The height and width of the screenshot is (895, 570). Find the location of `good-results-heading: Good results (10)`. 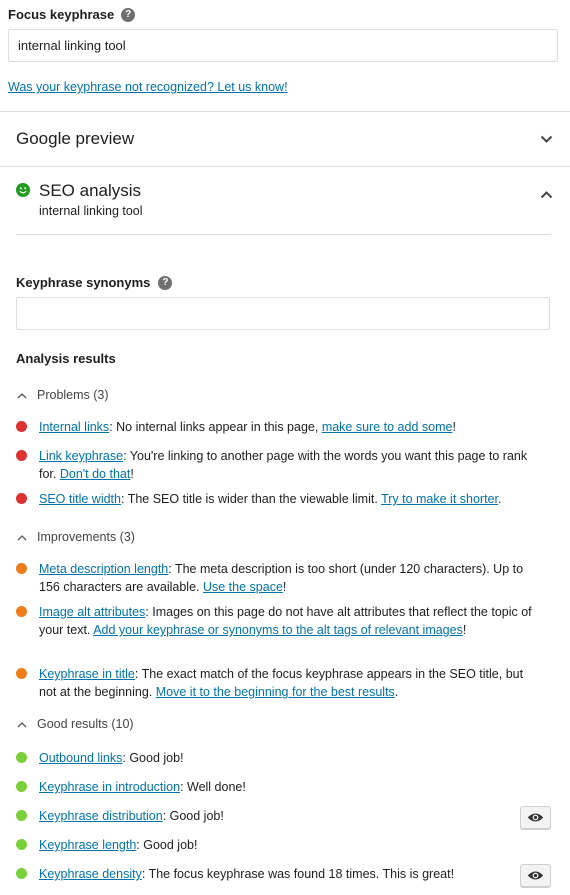

good-results-heading: Good results (10) is located at coordinates (85, 724).